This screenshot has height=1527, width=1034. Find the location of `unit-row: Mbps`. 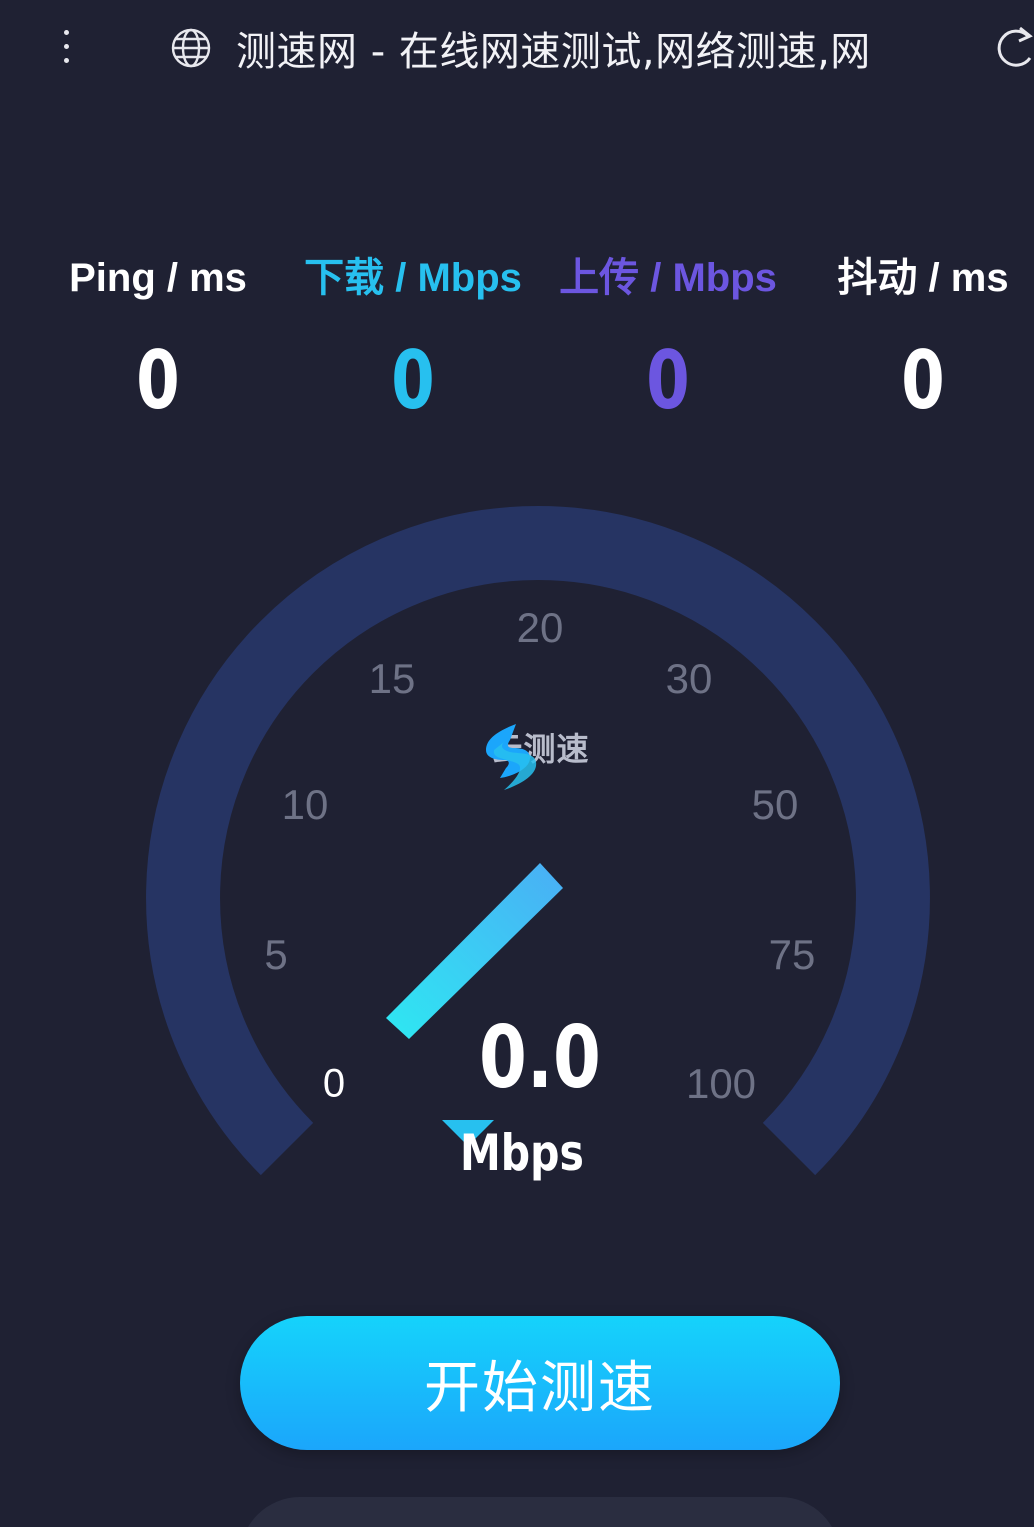

unit-row: Mbps is located at coordinates (525, 1153).